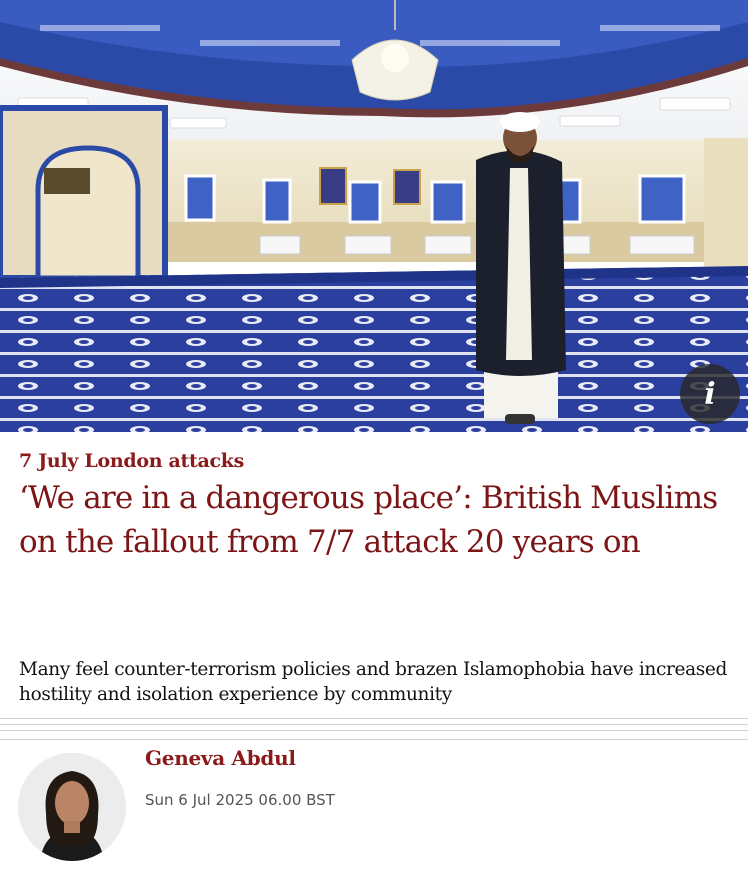 The image size is (748, 873). I want to click on author-avatar, so click(72, 807).